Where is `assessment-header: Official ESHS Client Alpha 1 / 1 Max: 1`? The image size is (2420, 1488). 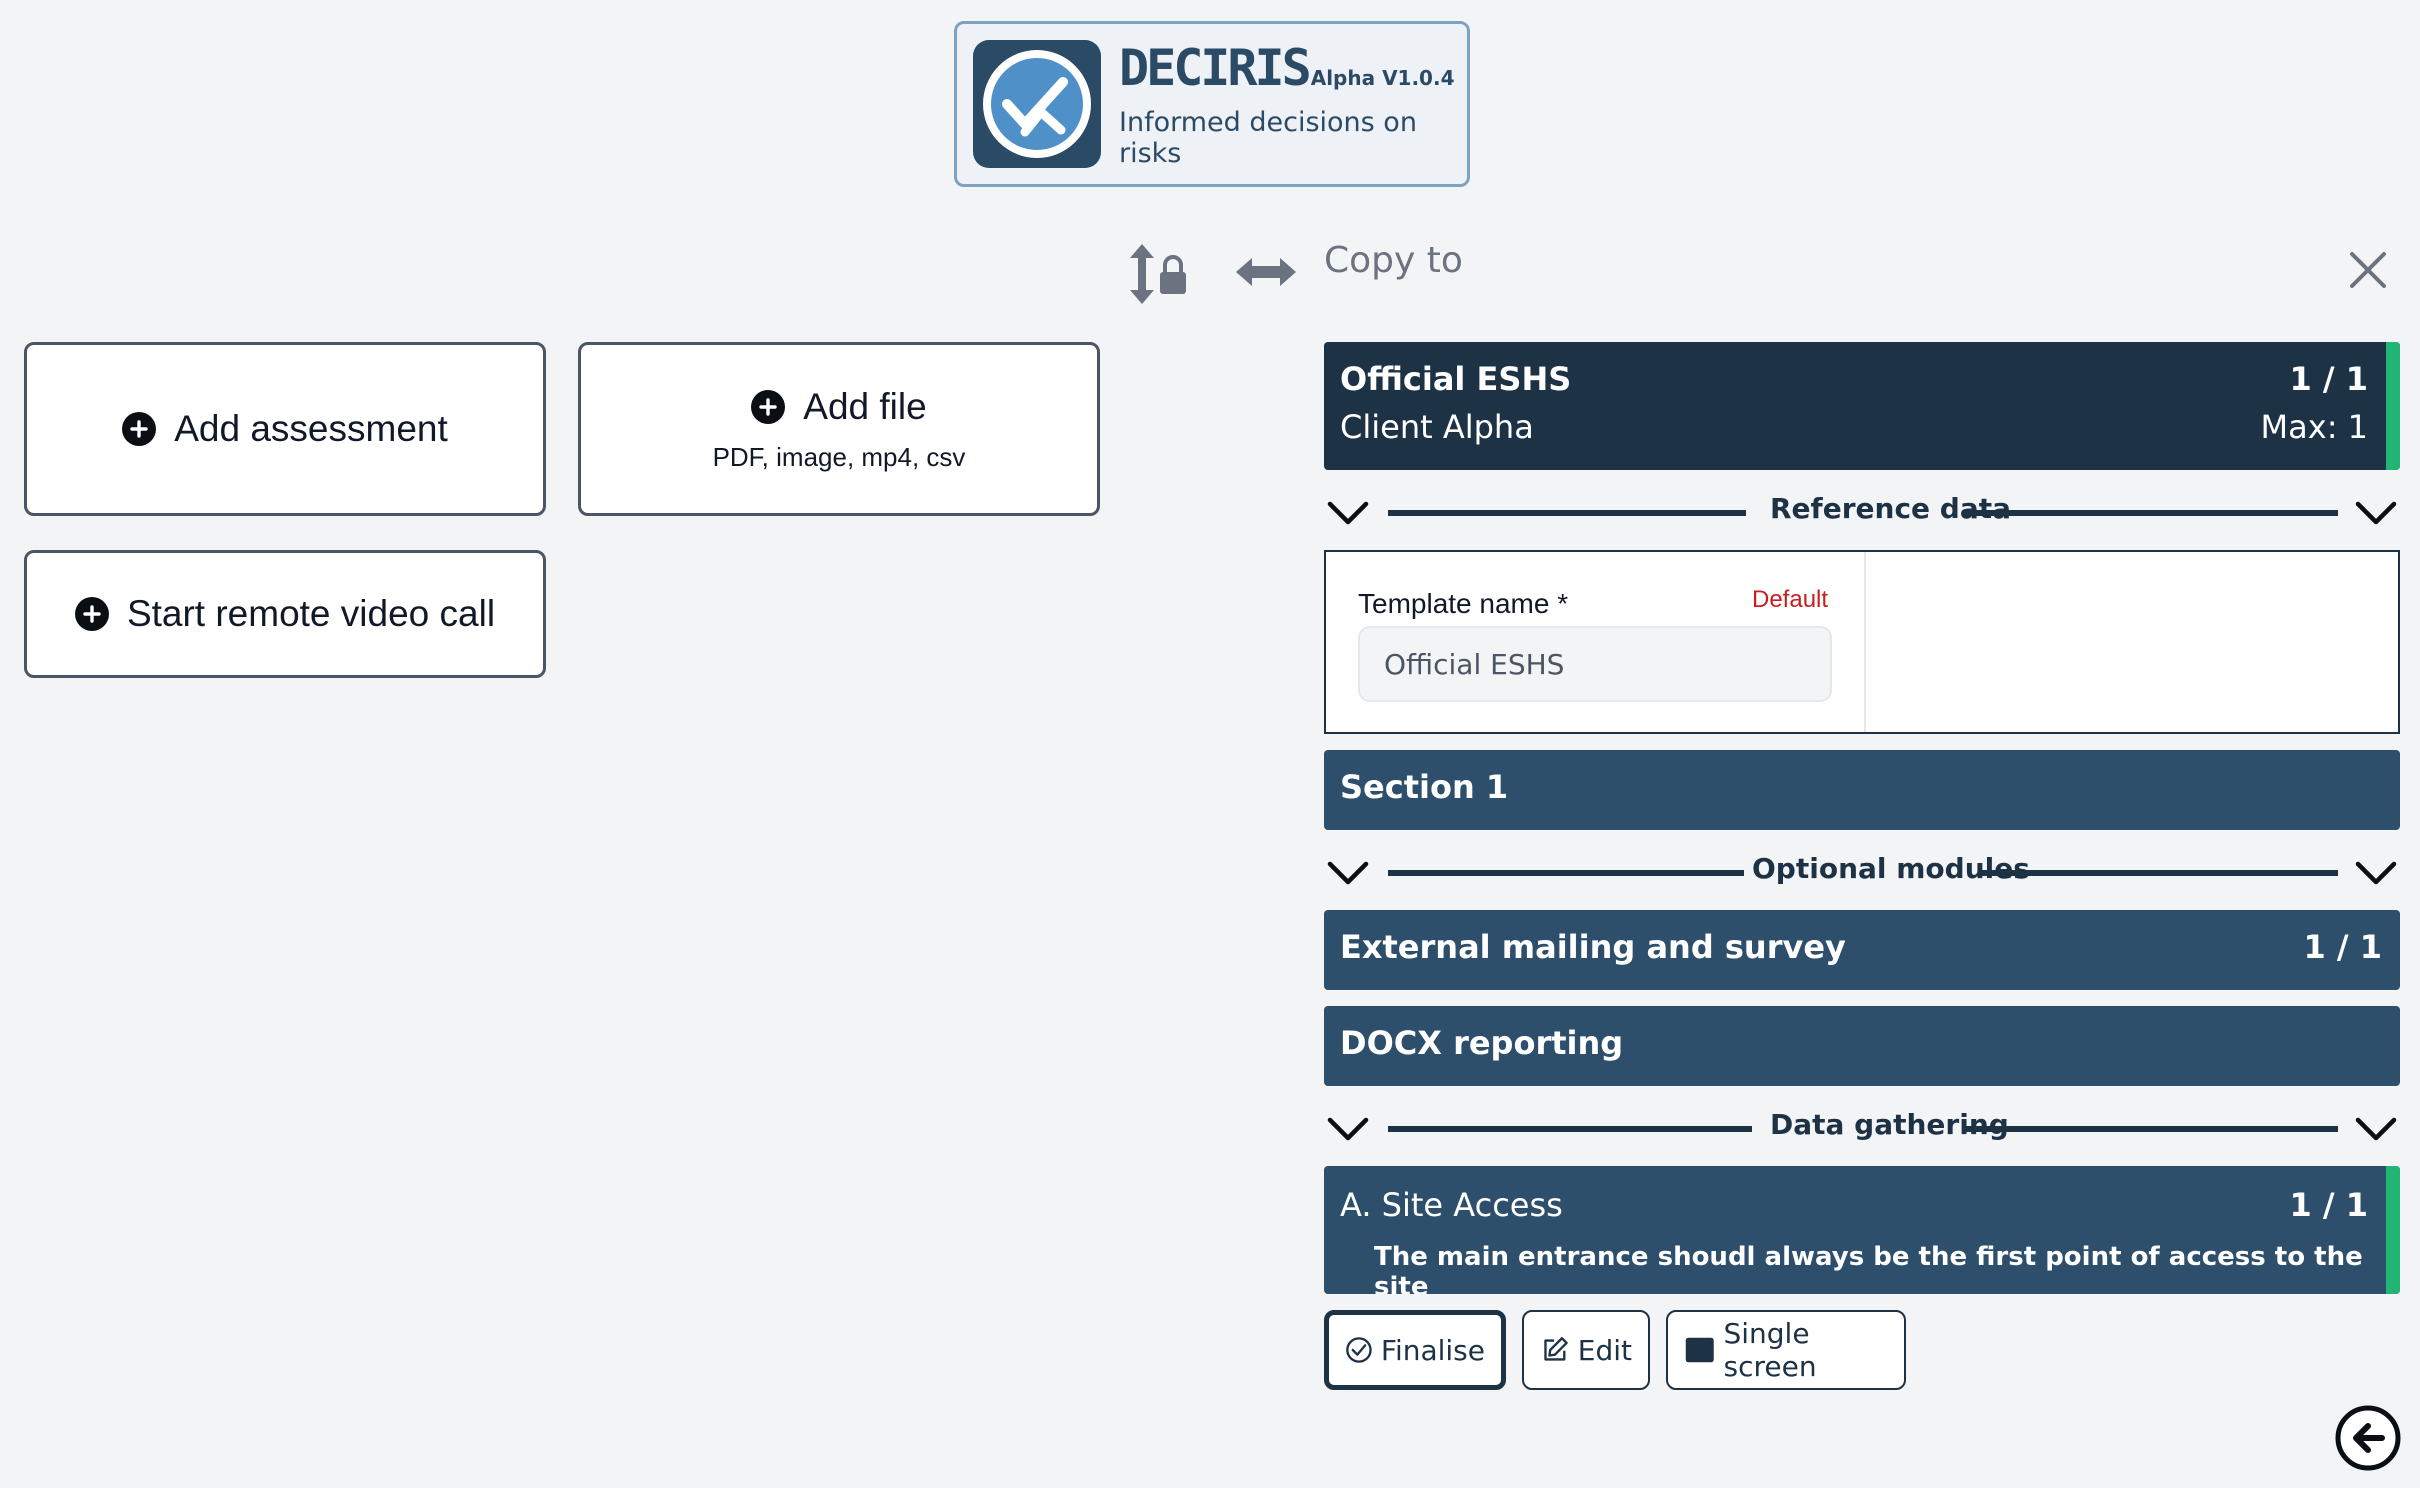 assessment-header: Official ESHS Client Alpha 1 / 1 Max: 1 is located at coordinates (1862, 406).